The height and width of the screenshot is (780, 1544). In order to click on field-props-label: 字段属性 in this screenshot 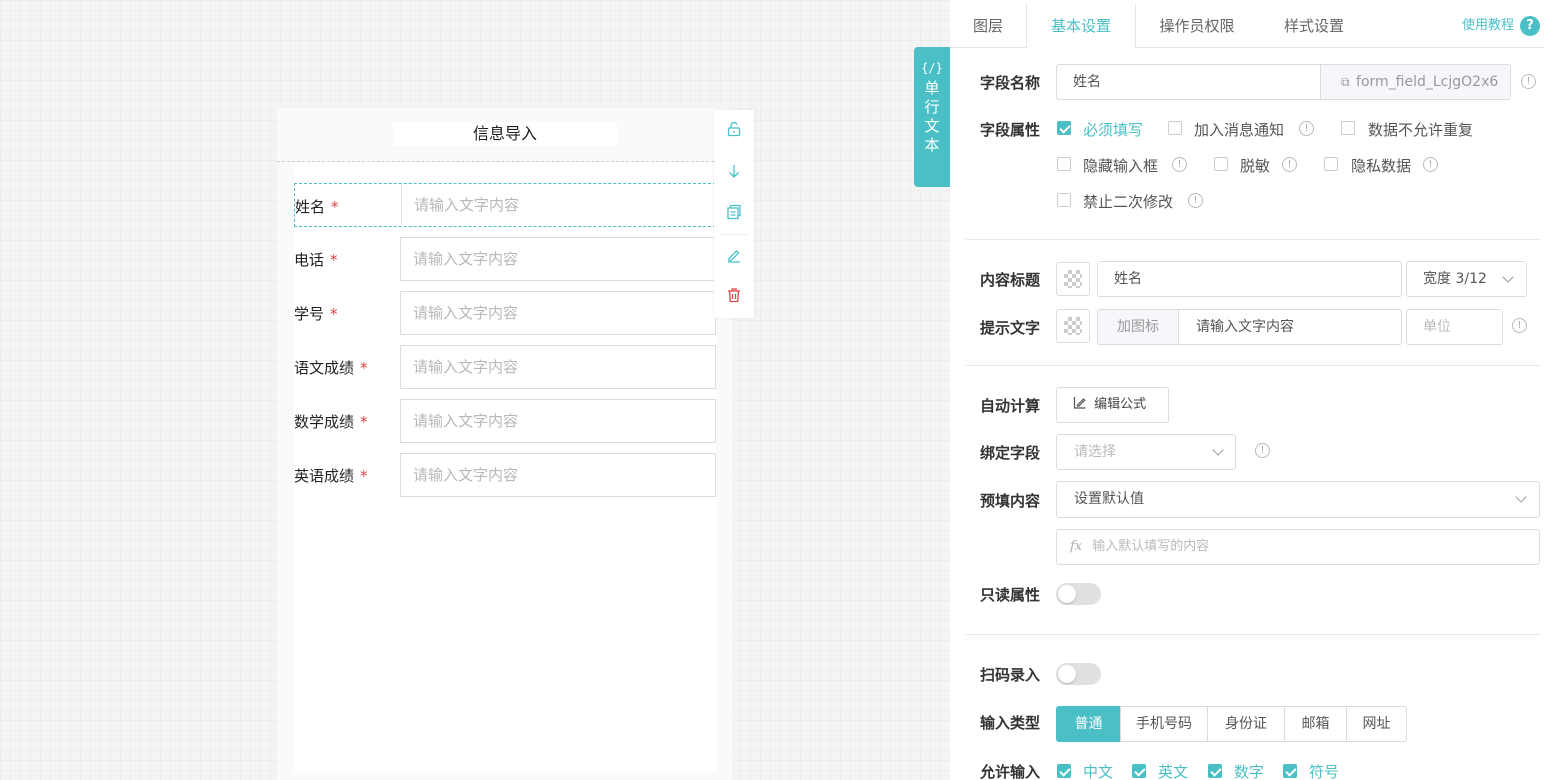, I will do `click(1010, 130)`.